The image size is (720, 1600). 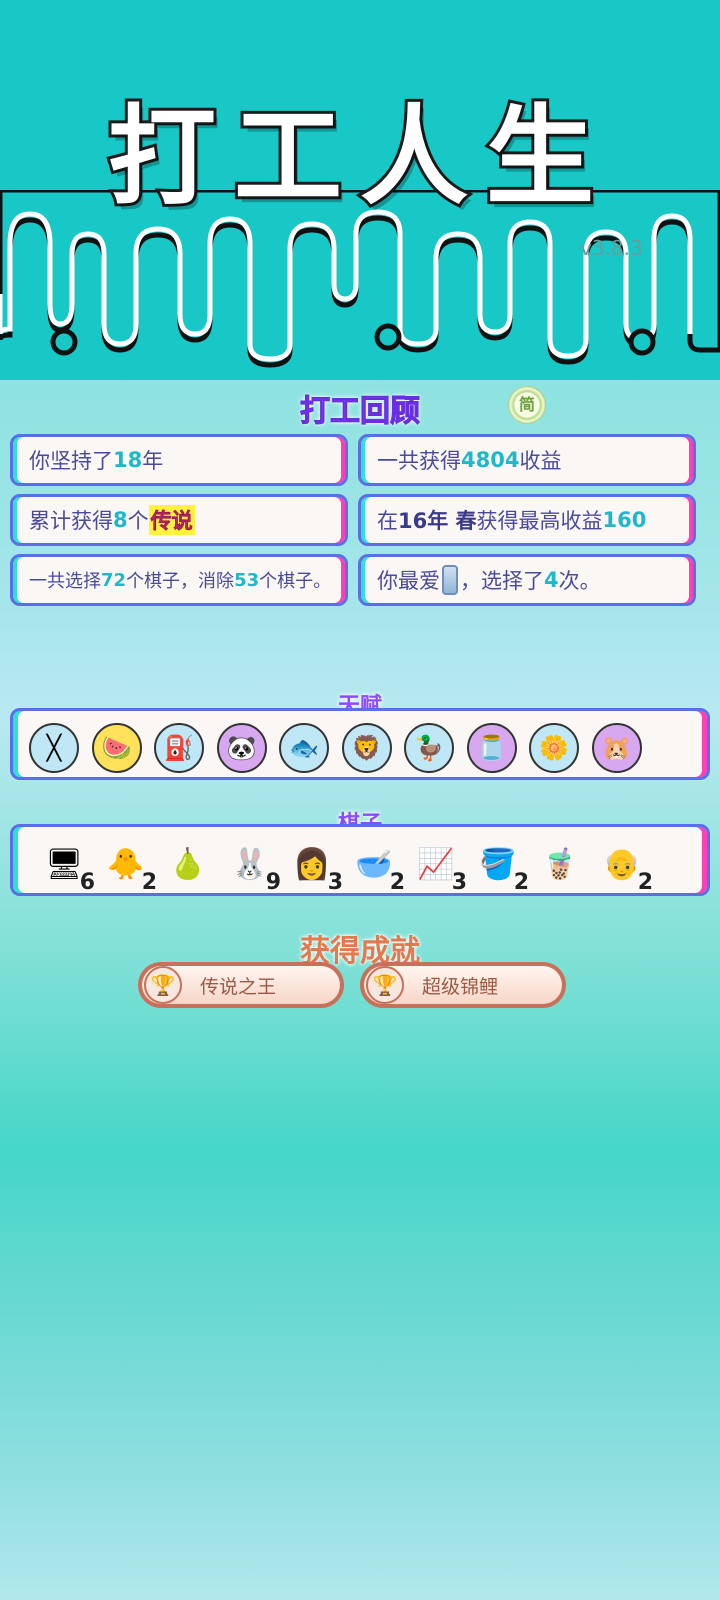 What do you see at coordinates (377, 865) in the screenshot?
I see `piece-item: 🥣 2` at bounding box center [377, 865].